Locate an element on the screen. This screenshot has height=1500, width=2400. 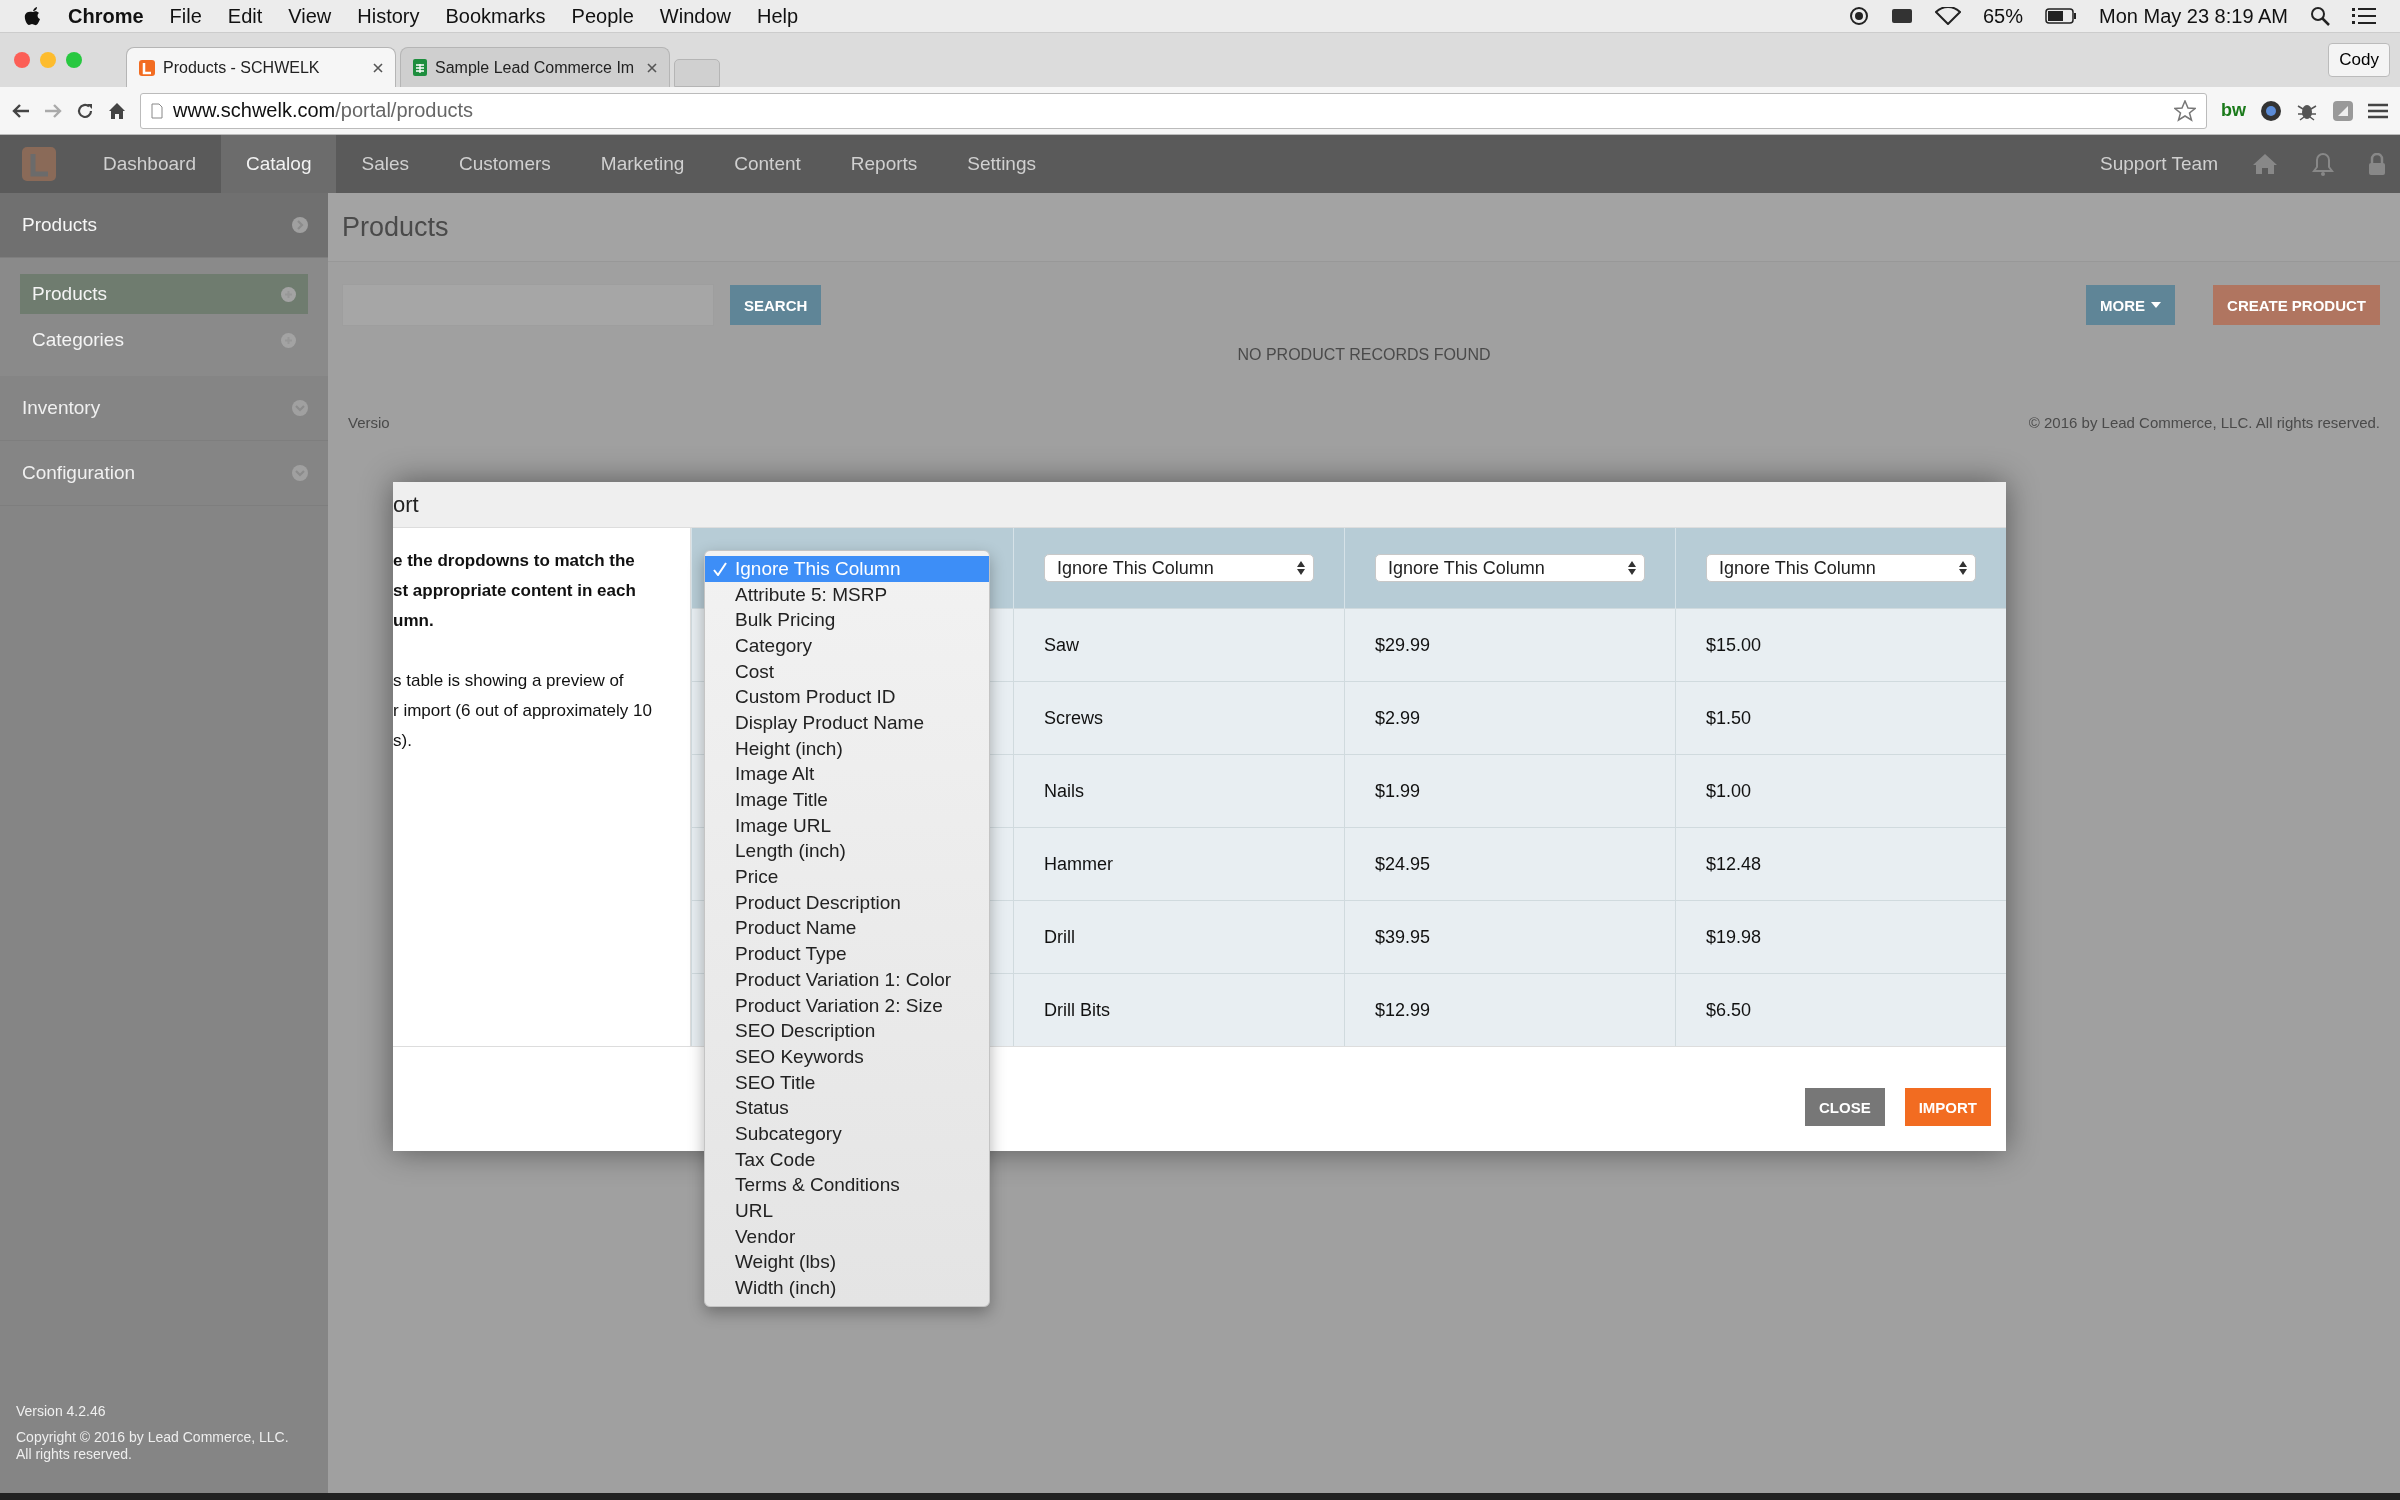
dropdown-option: Product Description is located at coordinates (847, 902).